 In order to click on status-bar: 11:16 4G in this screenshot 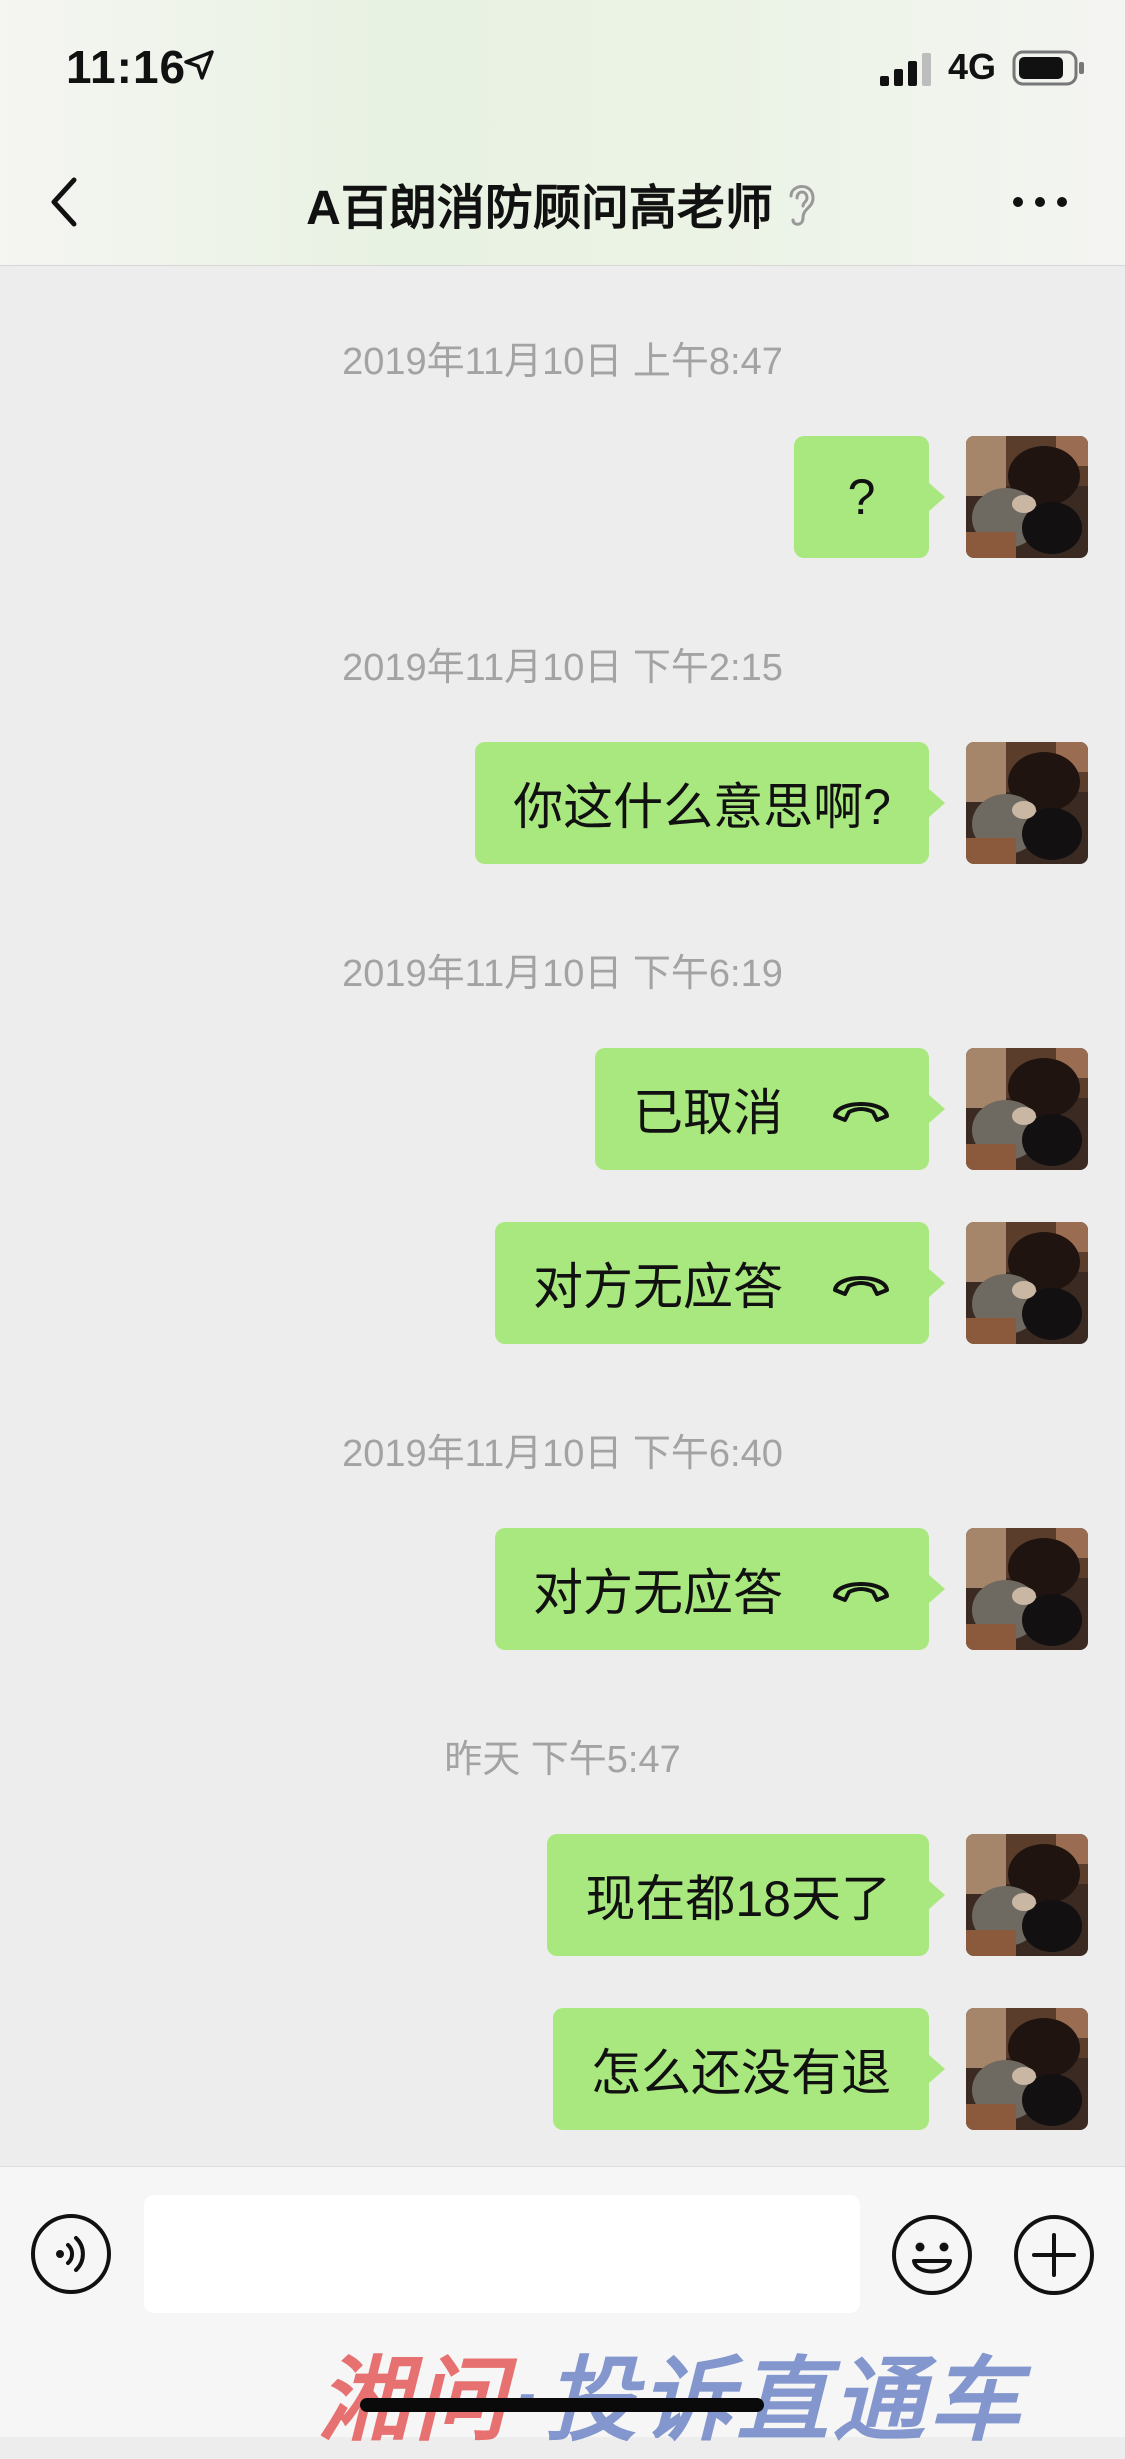, I will do `click(562, 70)`.